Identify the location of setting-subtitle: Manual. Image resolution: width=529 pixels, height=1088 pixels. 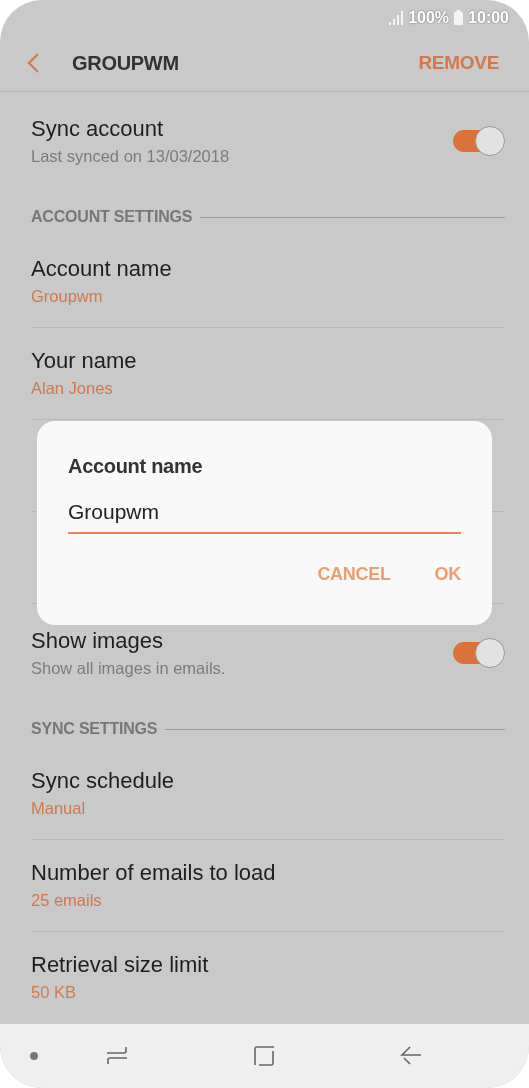
(59, 808).